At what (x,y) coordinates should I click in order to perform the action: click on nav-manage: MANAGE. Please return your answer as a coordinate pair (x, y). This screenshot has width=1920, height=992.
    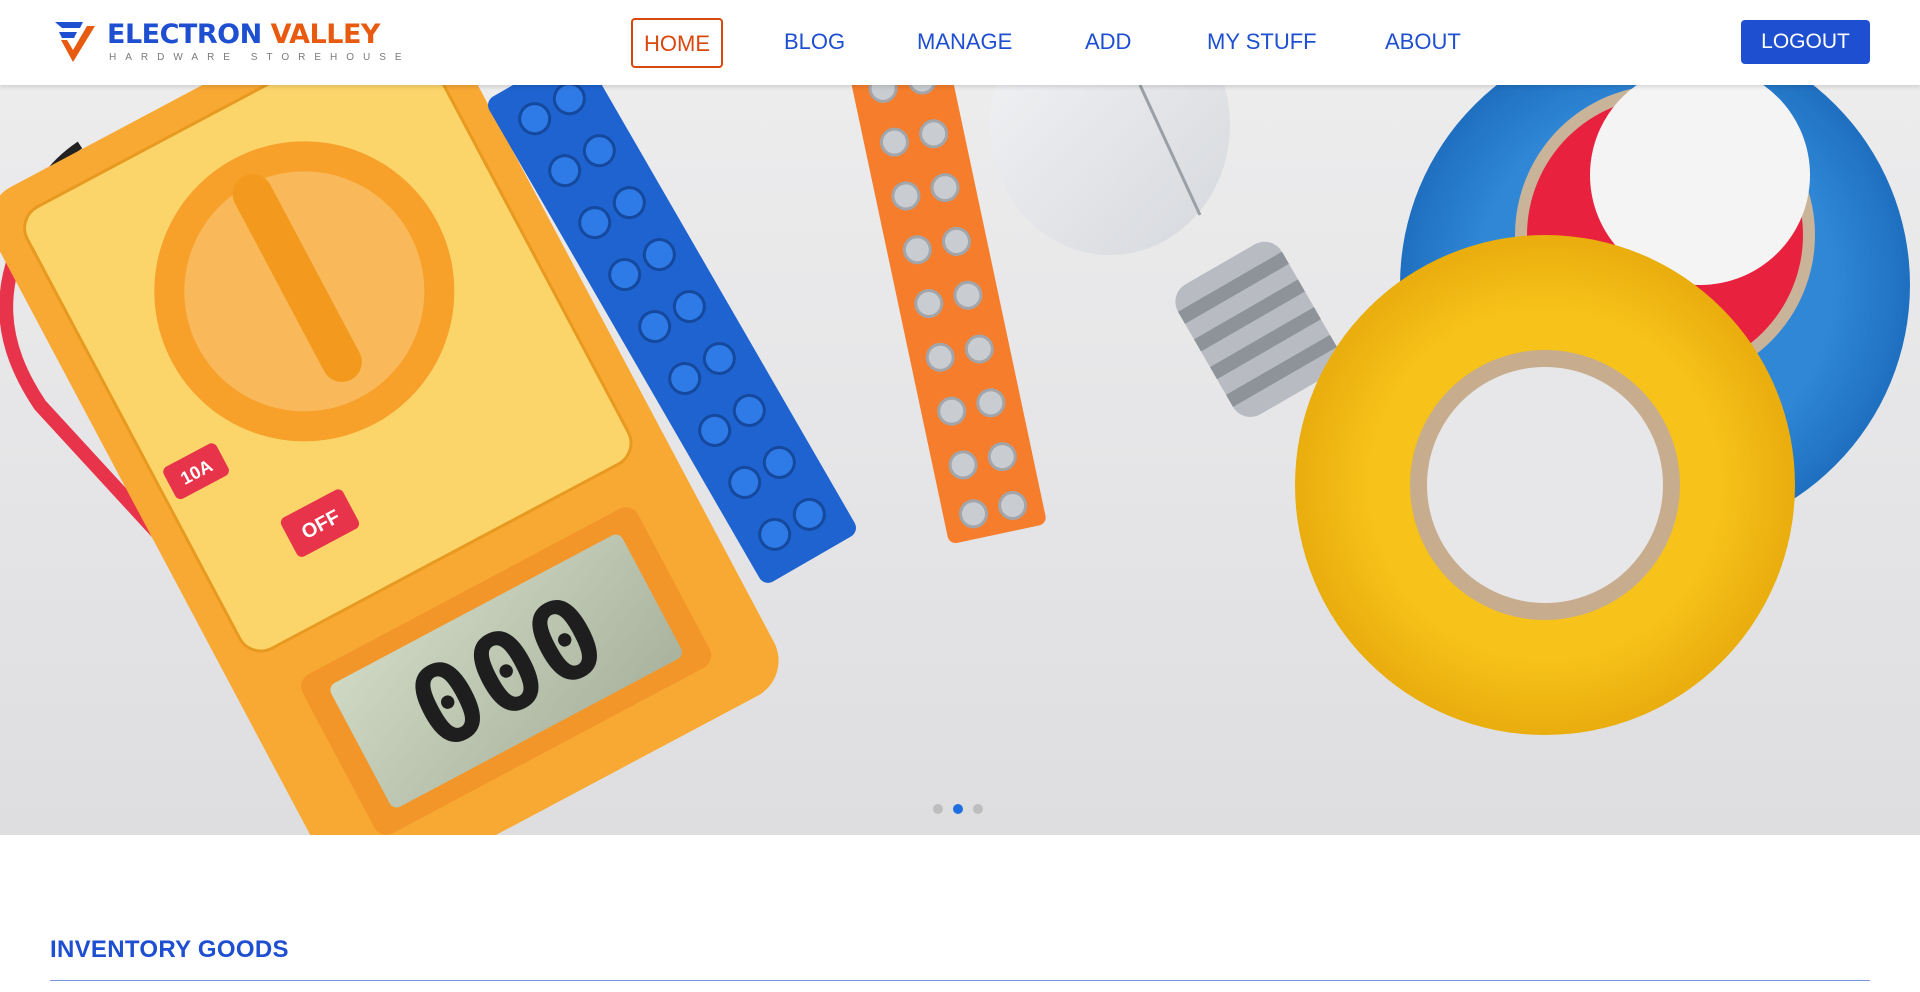
    Looking at the image, I should click on (964, 43).